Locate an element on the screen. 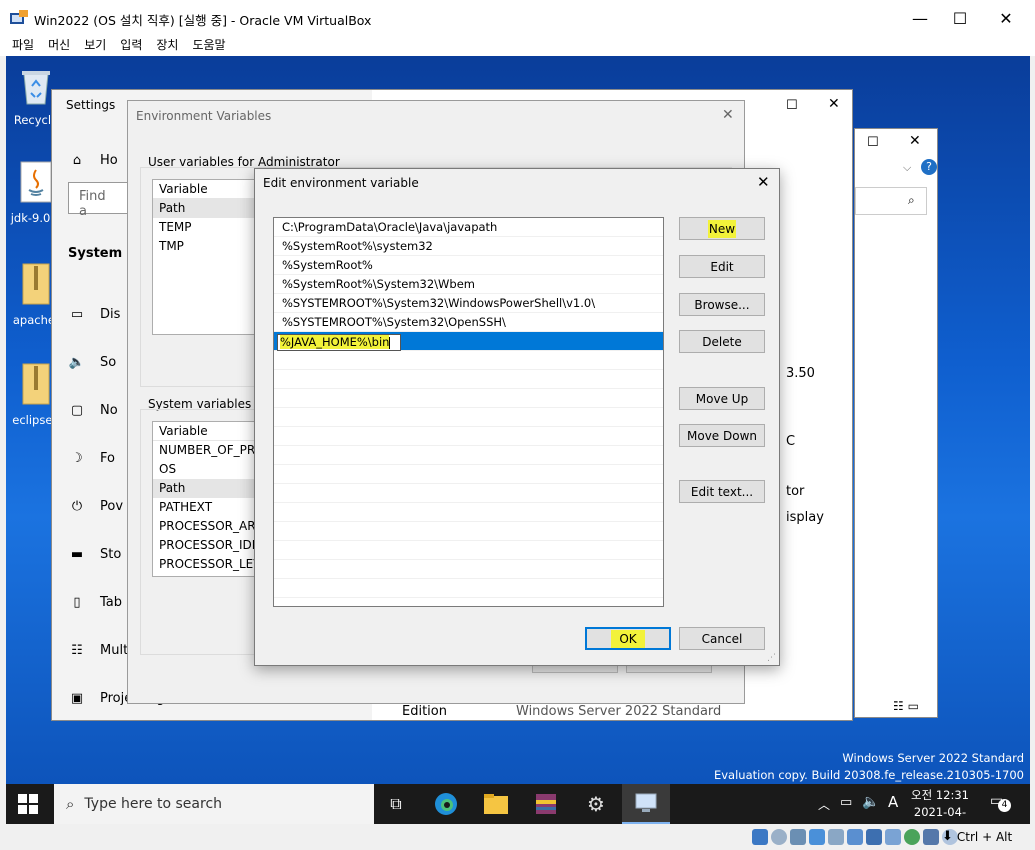 Image resolution: width=1035 pixels, height=850 pixels. show-hidden-icons-button: ︿ is located at coordinates (824, 804).